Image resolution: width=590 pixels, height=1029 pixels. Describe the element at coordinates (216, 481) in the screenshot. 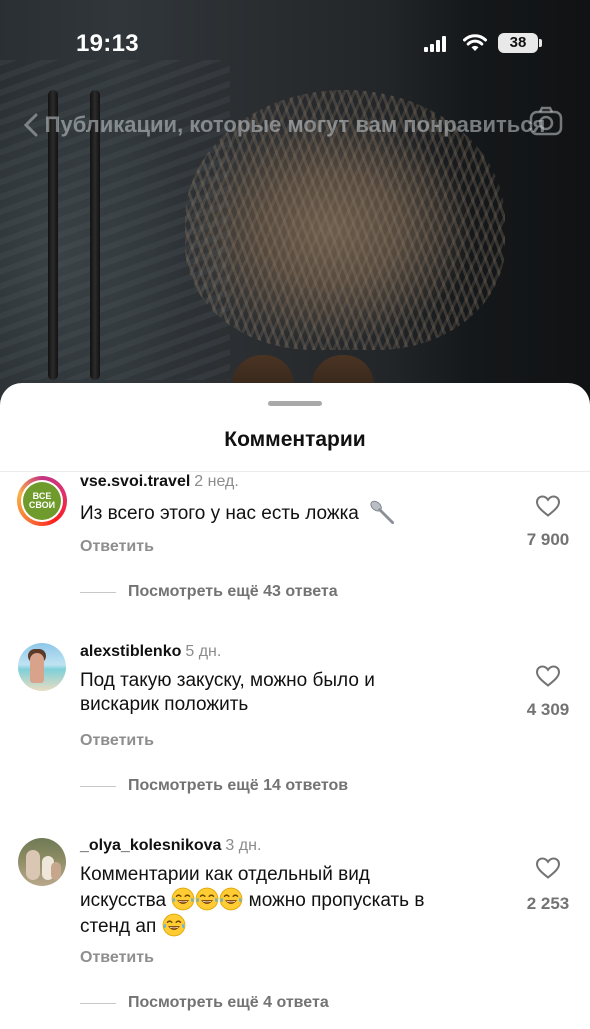

I see `comment-age: 2 нед.` at that location.